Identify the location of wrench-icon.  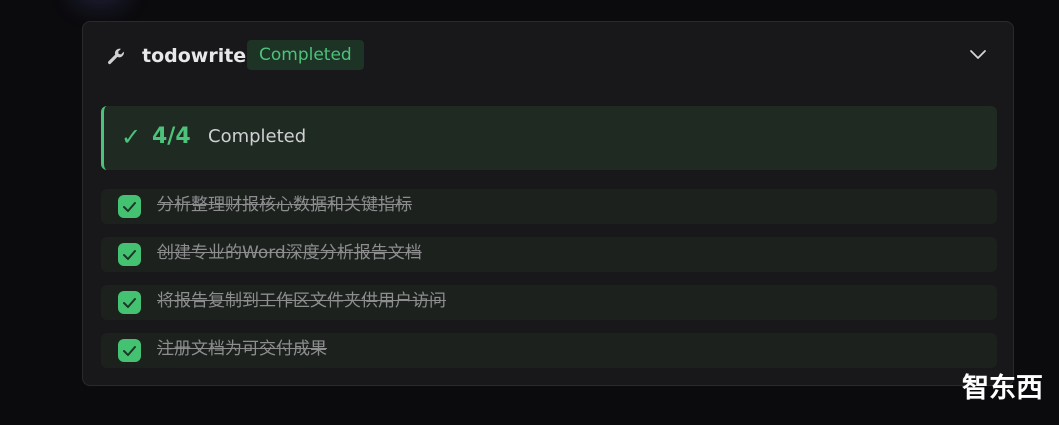
(115, 56).